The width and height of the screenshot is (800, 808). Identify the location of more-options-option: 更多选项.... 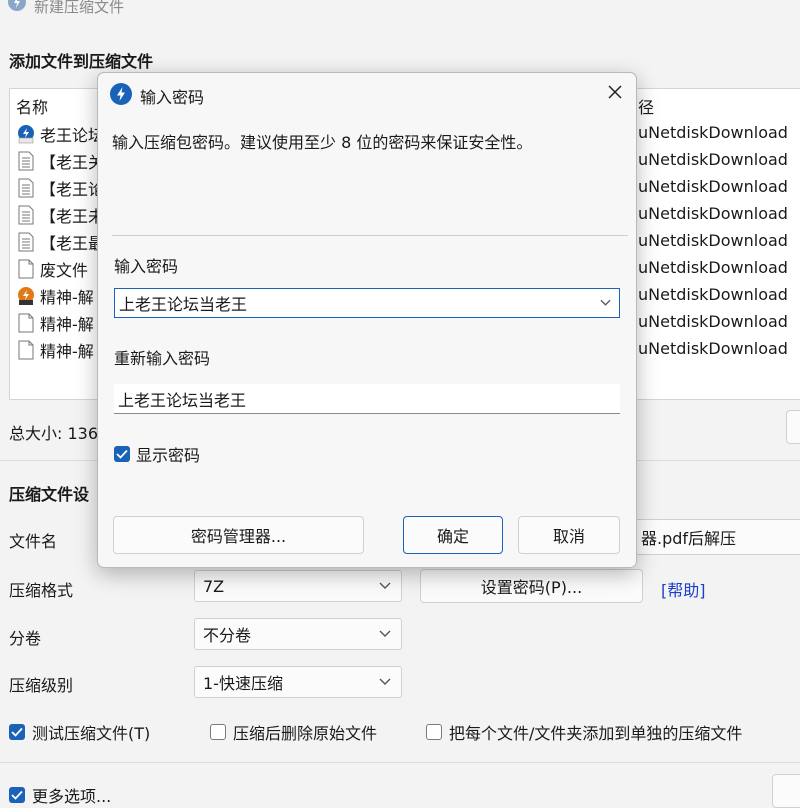
(60, 795).